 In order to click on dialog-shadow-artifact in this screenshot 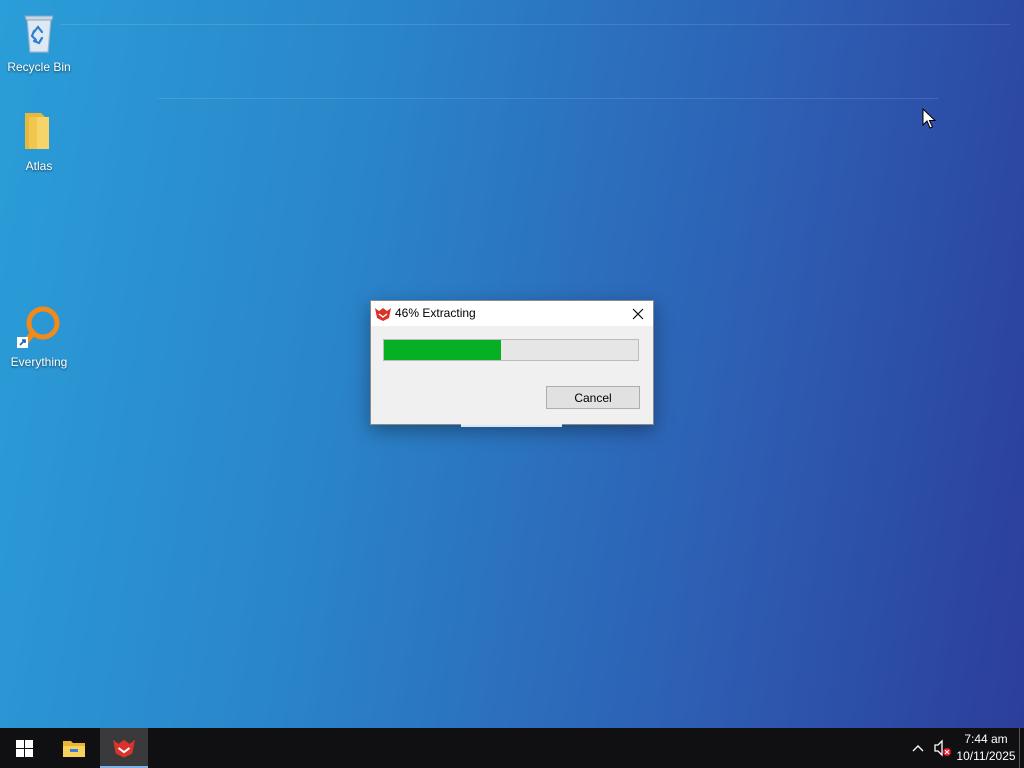, I will do `click(511, 425)`.